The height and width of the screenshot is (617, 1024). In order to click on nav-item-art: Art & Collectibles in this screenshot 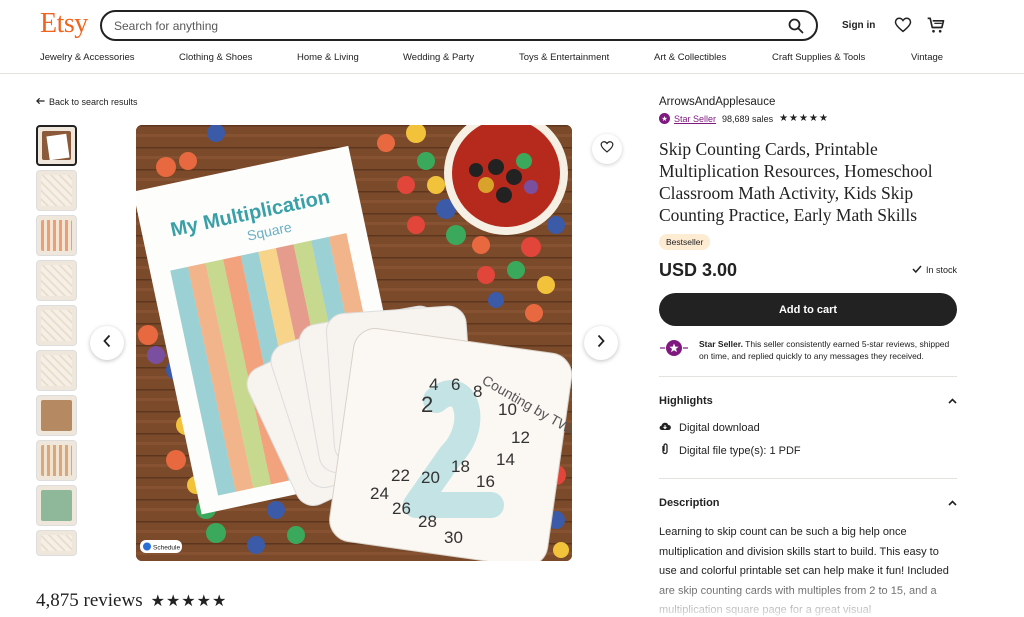, I will do `click(690, 57)`.